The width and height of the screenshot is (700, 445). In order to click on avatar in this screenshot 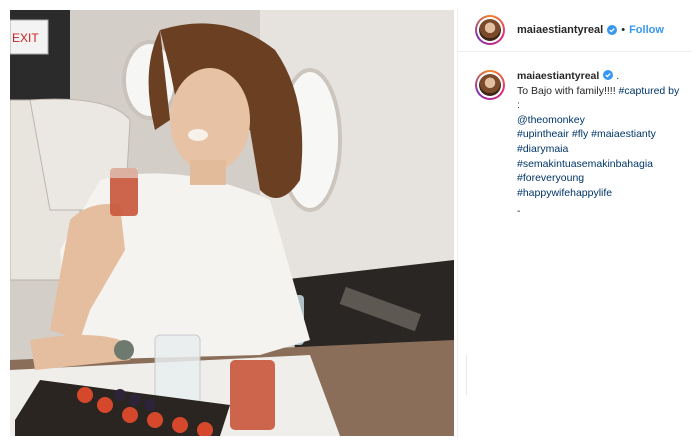, I will do `click(490, 29)`.